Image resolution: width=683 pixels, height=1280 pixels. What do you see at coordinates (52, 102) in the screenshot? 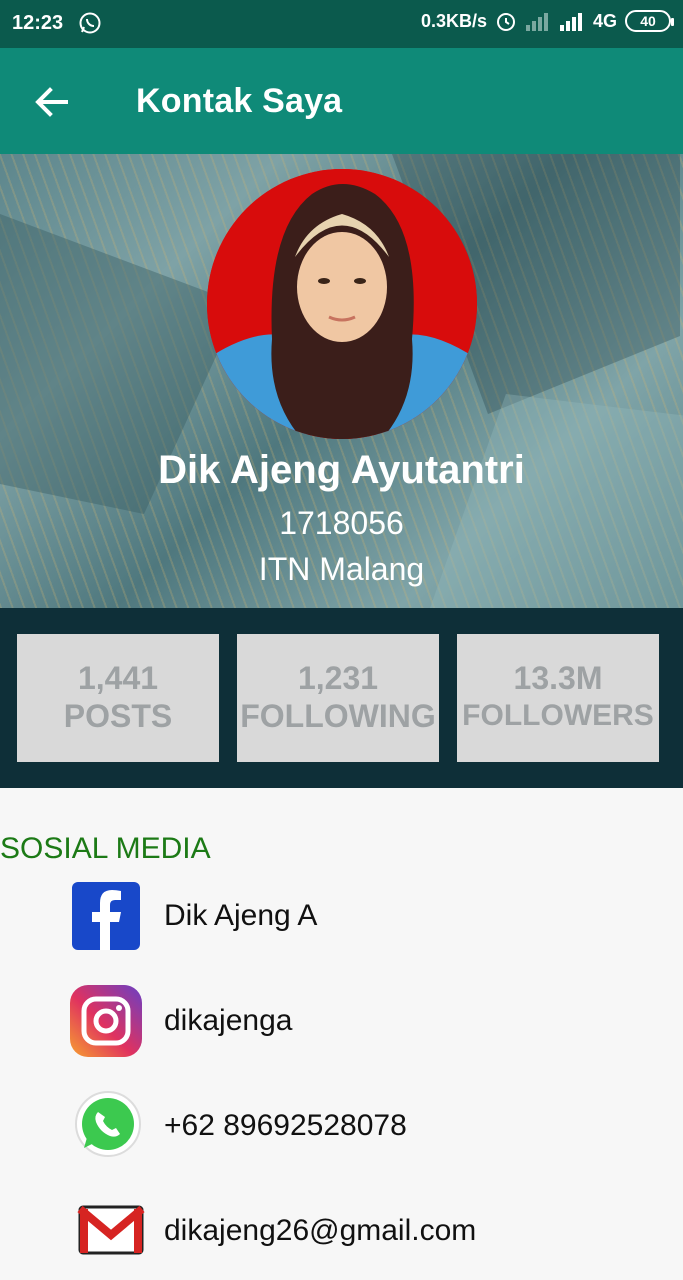
I see `arrow-left-icon` at bounding box center [52, 102].